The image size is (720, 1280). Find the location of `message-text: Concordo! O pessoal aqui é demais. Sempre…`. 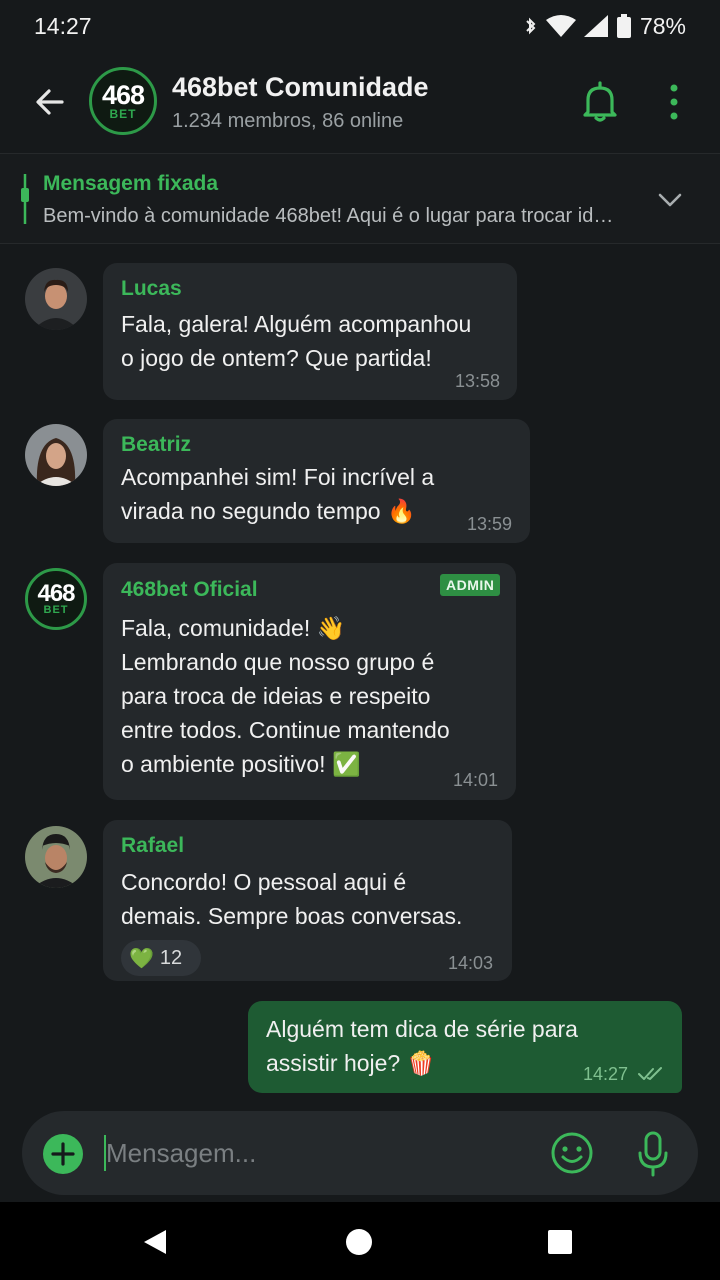

message-text: Concordo! O pessoal aqui é demais. Sempre… is located at coordinates (292, 899).